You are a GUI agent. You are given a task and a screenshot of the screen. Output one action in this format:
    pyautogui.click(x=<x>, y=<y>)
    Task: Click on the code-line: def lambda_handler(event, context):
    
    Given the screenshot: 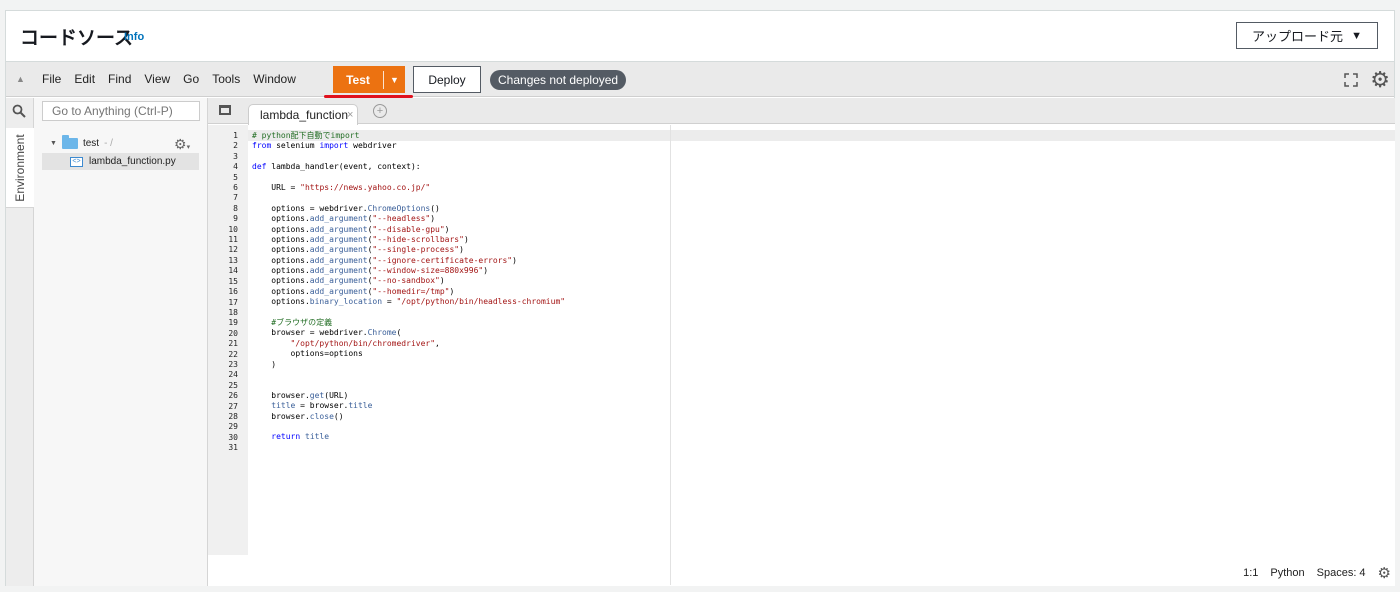 What is the action you would take?
    pyautogui.click(x=408, y=167)
    